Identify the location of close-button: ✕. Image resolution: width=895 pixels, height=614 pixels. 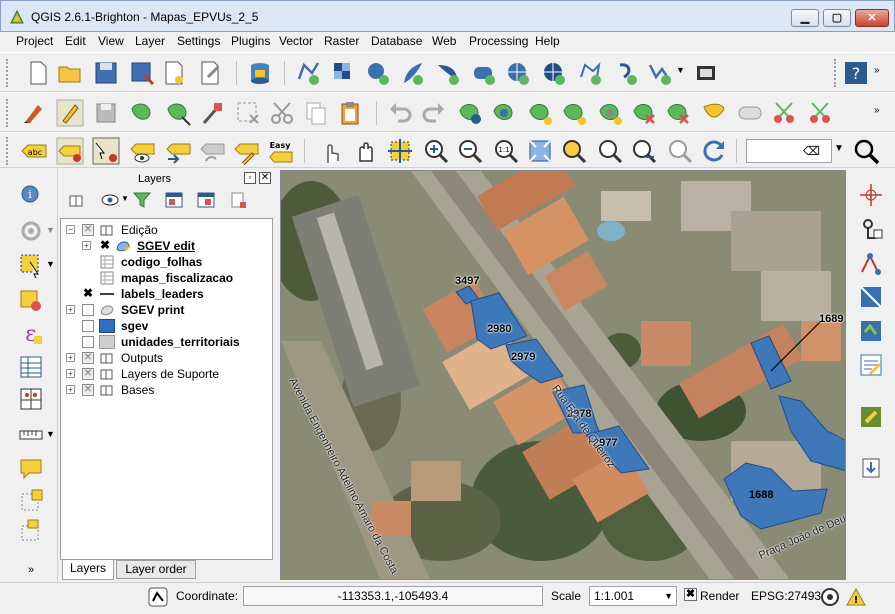
(872, 18).